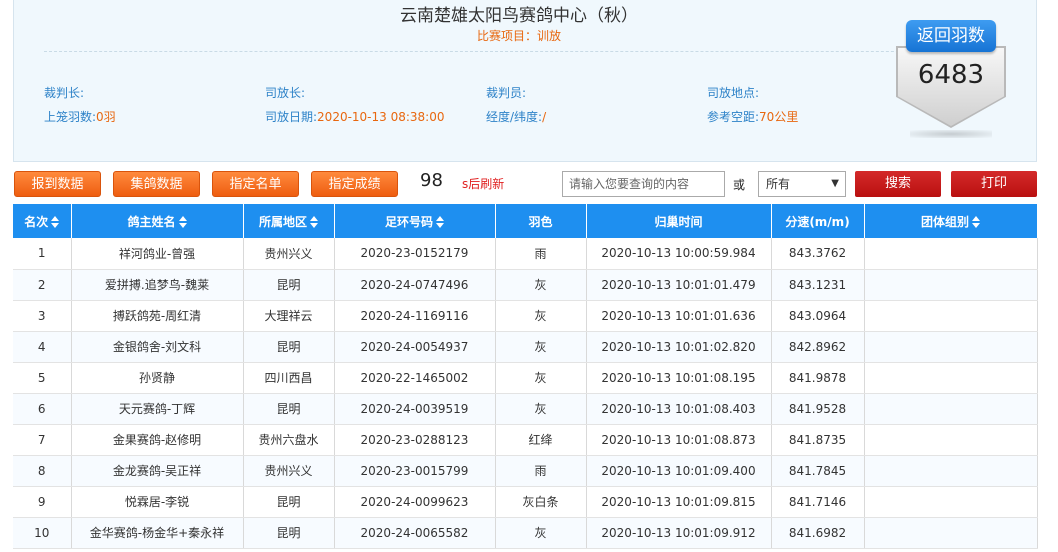  Describe the element at coordinates (679, 440) in the screenshot. I see `cell-arrival-time: 2020-10-13 10:01:08.873` at that location.